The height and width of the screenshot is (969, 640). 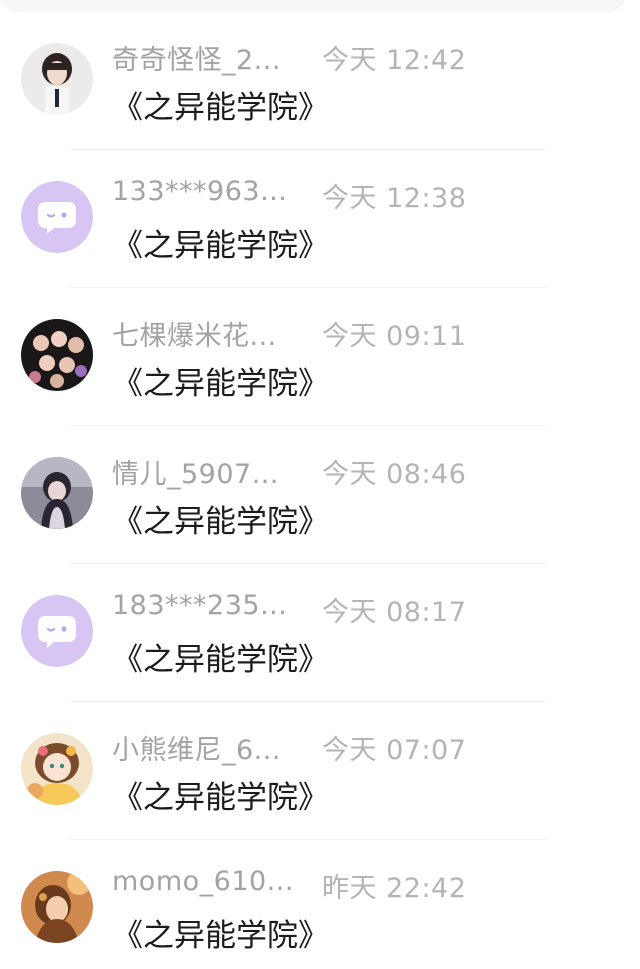 I want to click on message-time: 今天 08:46, so click(x=394, y=474).